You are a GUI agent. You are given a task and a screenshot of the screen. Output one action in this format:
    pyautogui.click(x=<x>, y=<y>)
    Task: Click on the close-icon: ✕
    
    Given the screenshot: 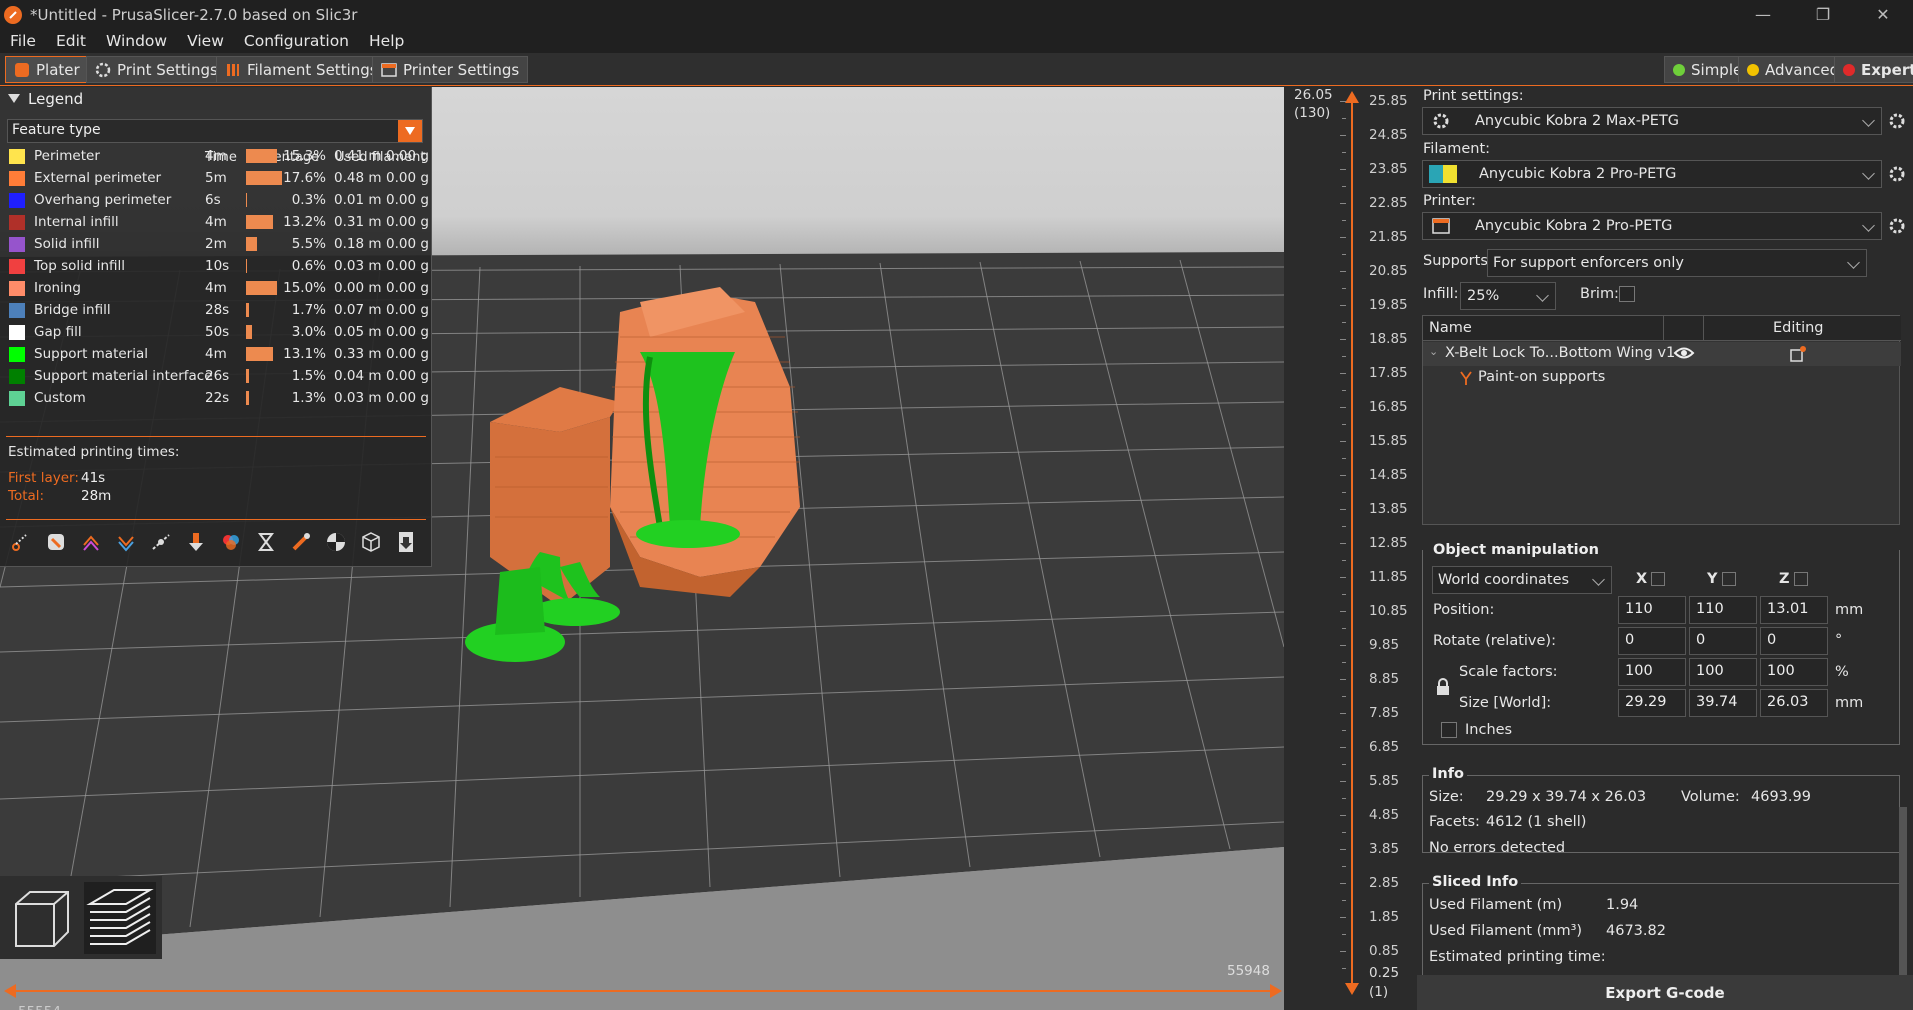 What is the action you would take?
    pyautogui.click(x=1883, y=14)
    